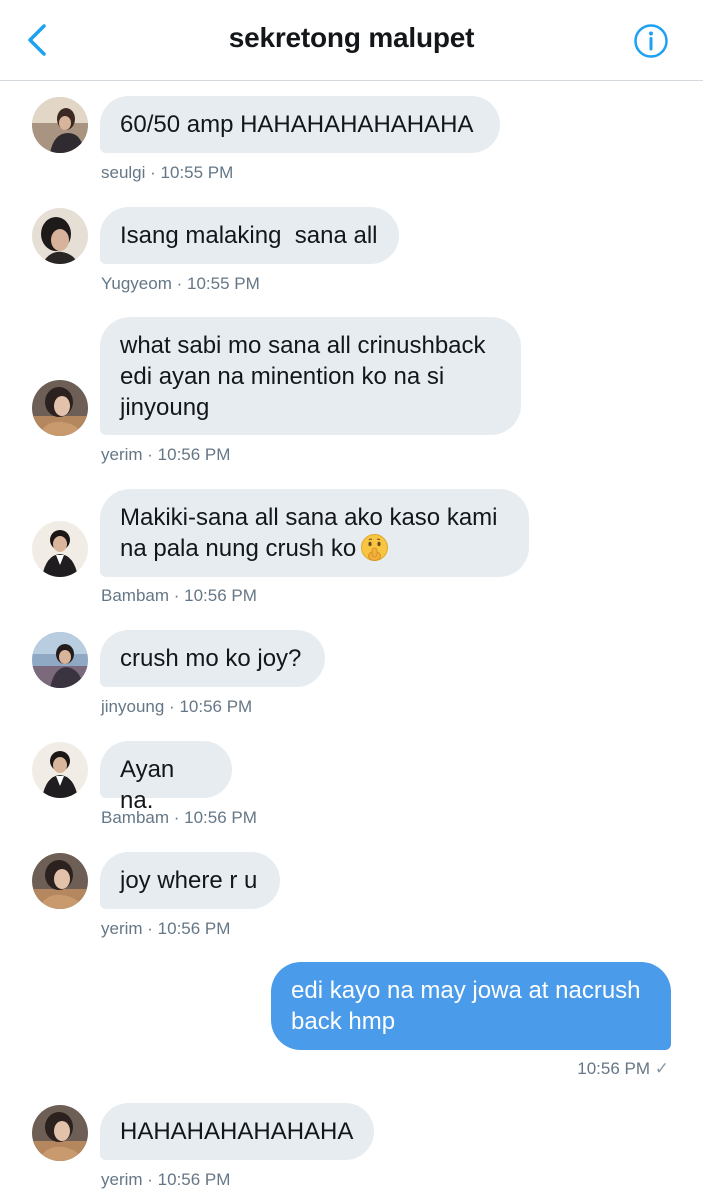  I want to click on message-text: crush mo ko joy?, so click(211, 658).